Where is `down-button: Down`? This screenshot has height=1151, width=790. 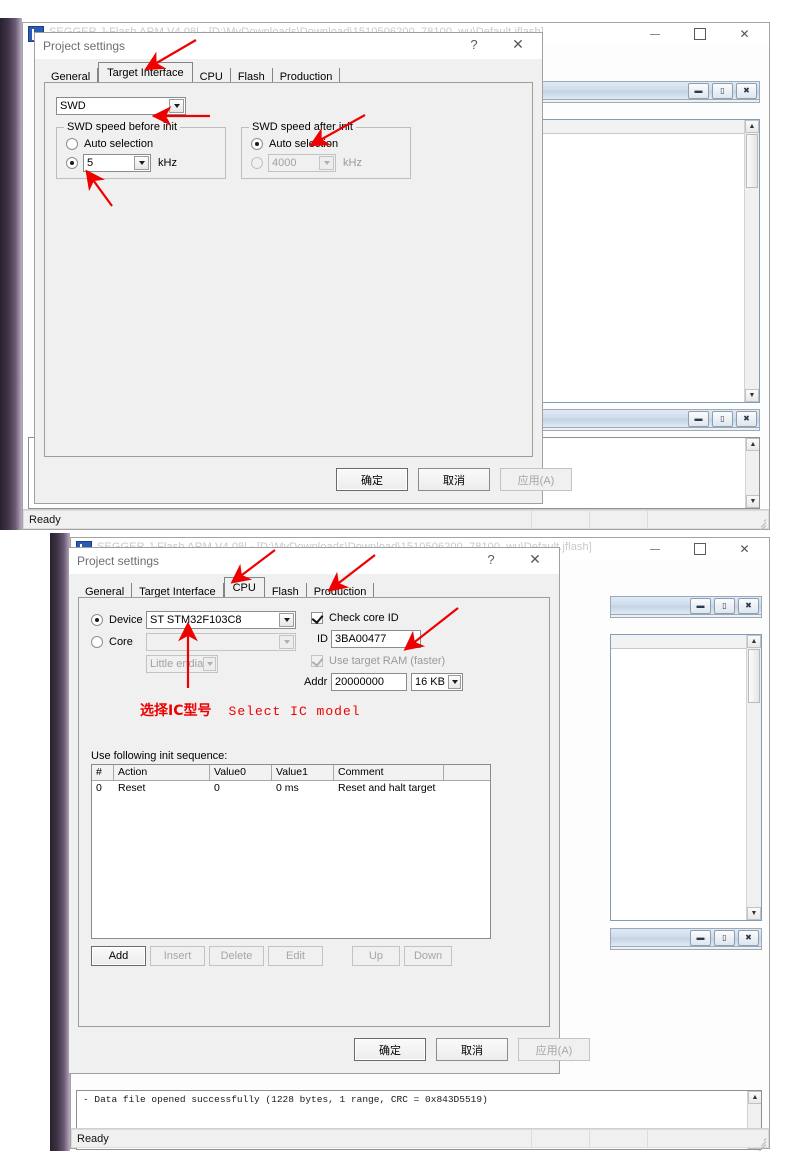
down-button: Down is located at coordinates (428, 956).